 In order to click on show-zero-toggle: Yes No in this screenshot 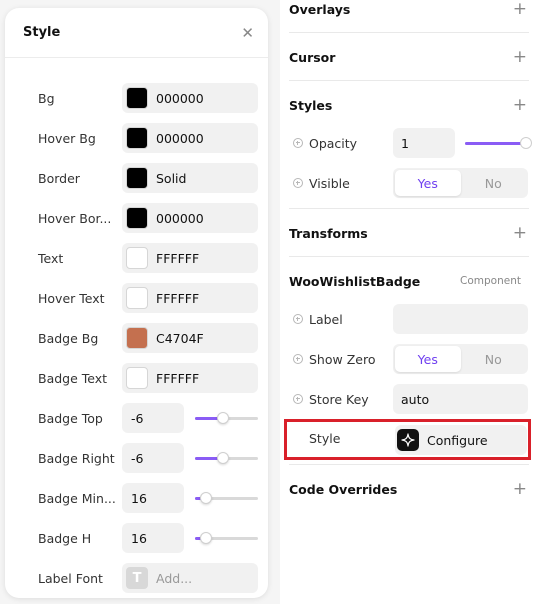, I will do `click(460, 359)`.